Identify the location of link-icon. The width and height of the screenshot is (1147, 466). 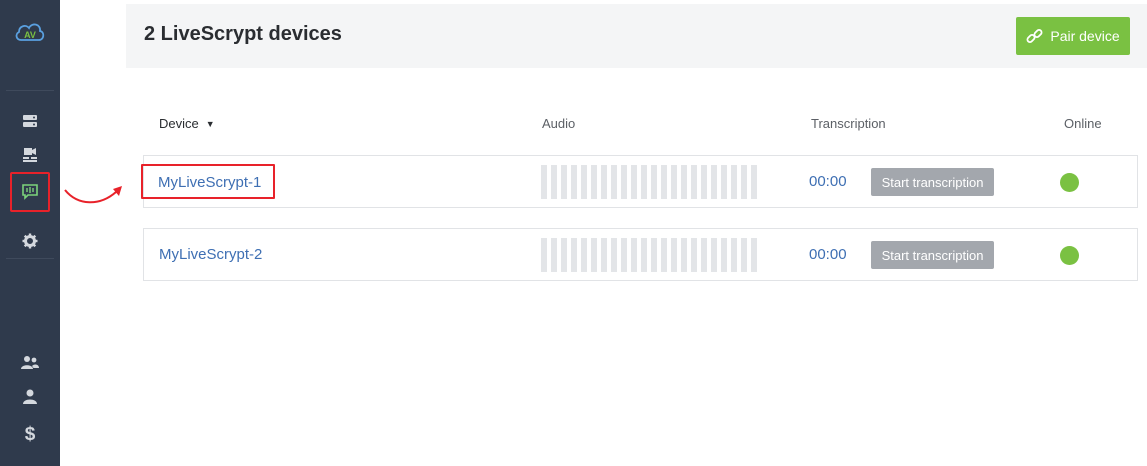
(1034, 35).